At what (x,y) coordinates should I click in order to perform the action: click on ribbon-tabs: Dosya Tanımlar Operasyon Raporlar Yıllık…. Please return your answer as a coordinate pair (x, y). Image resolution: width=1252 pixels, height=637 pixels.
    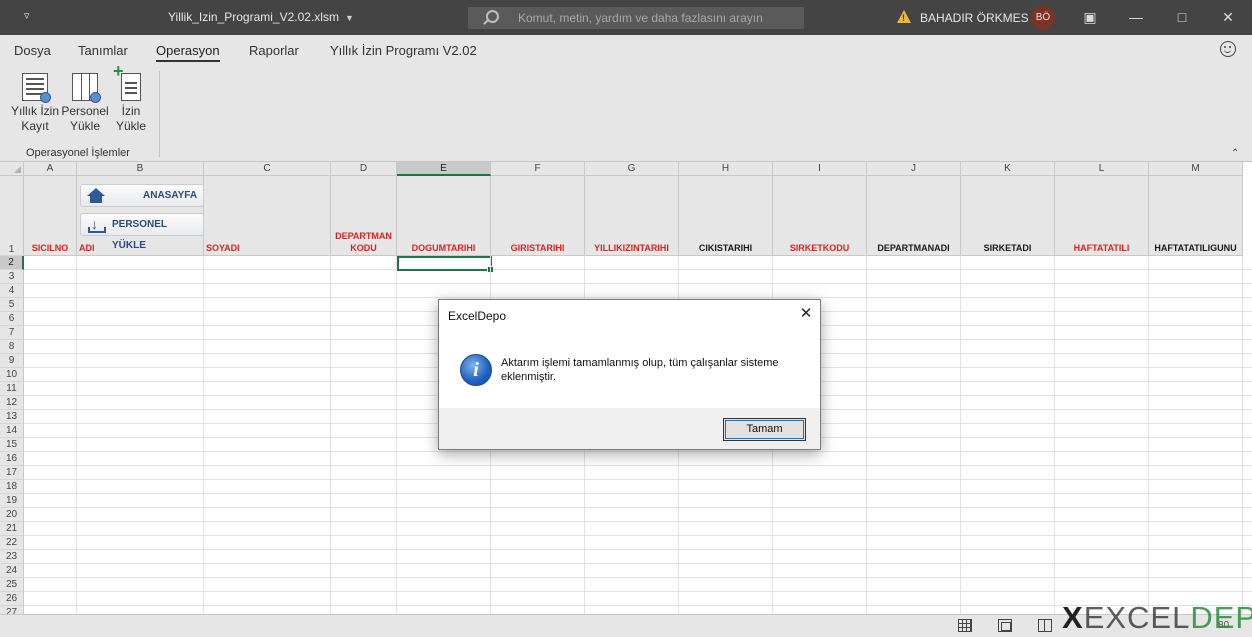
    Looking at the image, I should click on (626, 51).